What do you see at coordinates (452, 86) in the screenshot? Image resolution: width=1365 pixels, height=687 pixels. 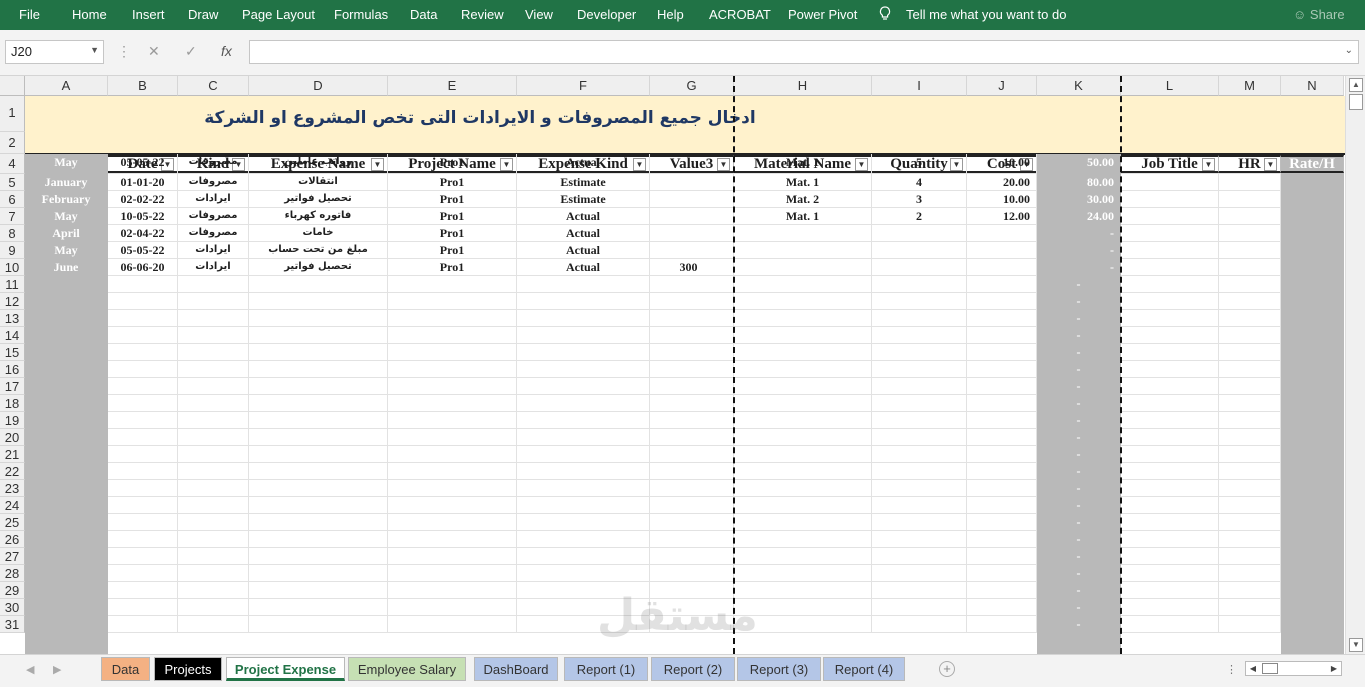 I see `column-header-e: E` at bounding box center [452, 86].